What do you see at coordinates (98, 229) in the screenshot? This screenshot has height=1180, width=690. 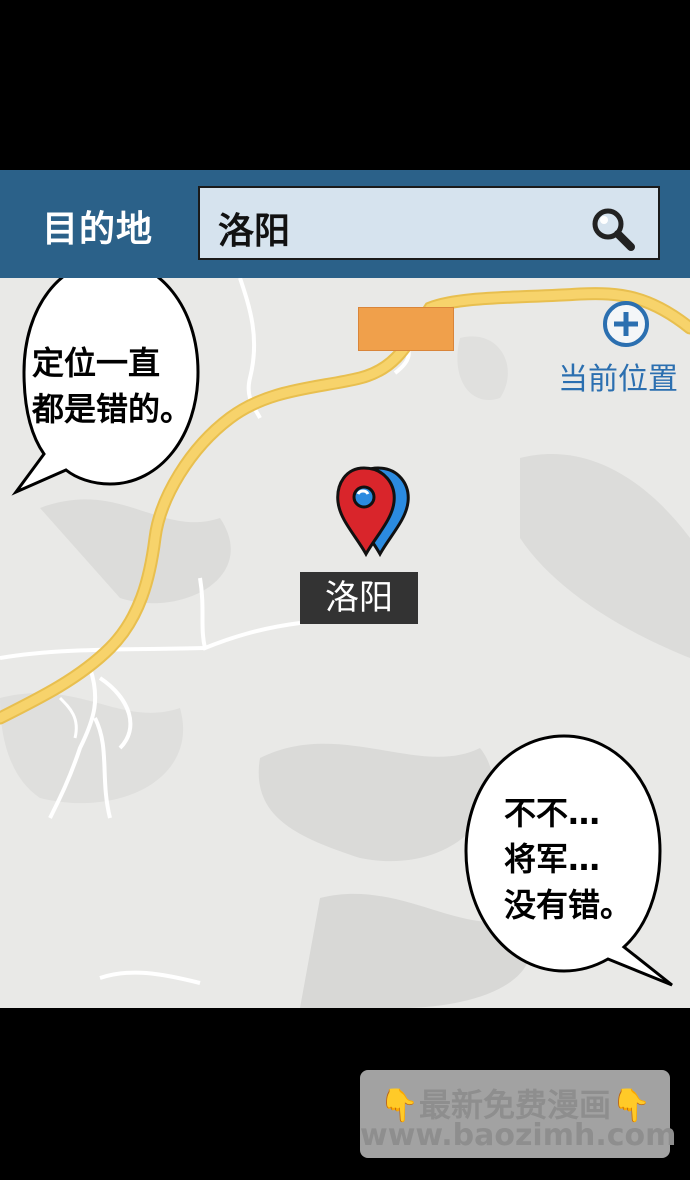 I see `destination-label: 目的地` at bounding box center [98, 229].